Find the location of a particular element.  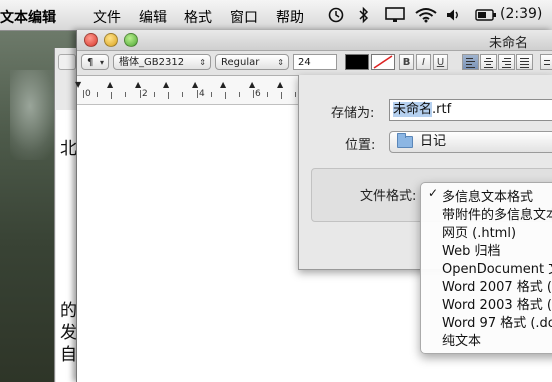

left-margin-marker-icon: ▼ is located at coordinates (78, 84).